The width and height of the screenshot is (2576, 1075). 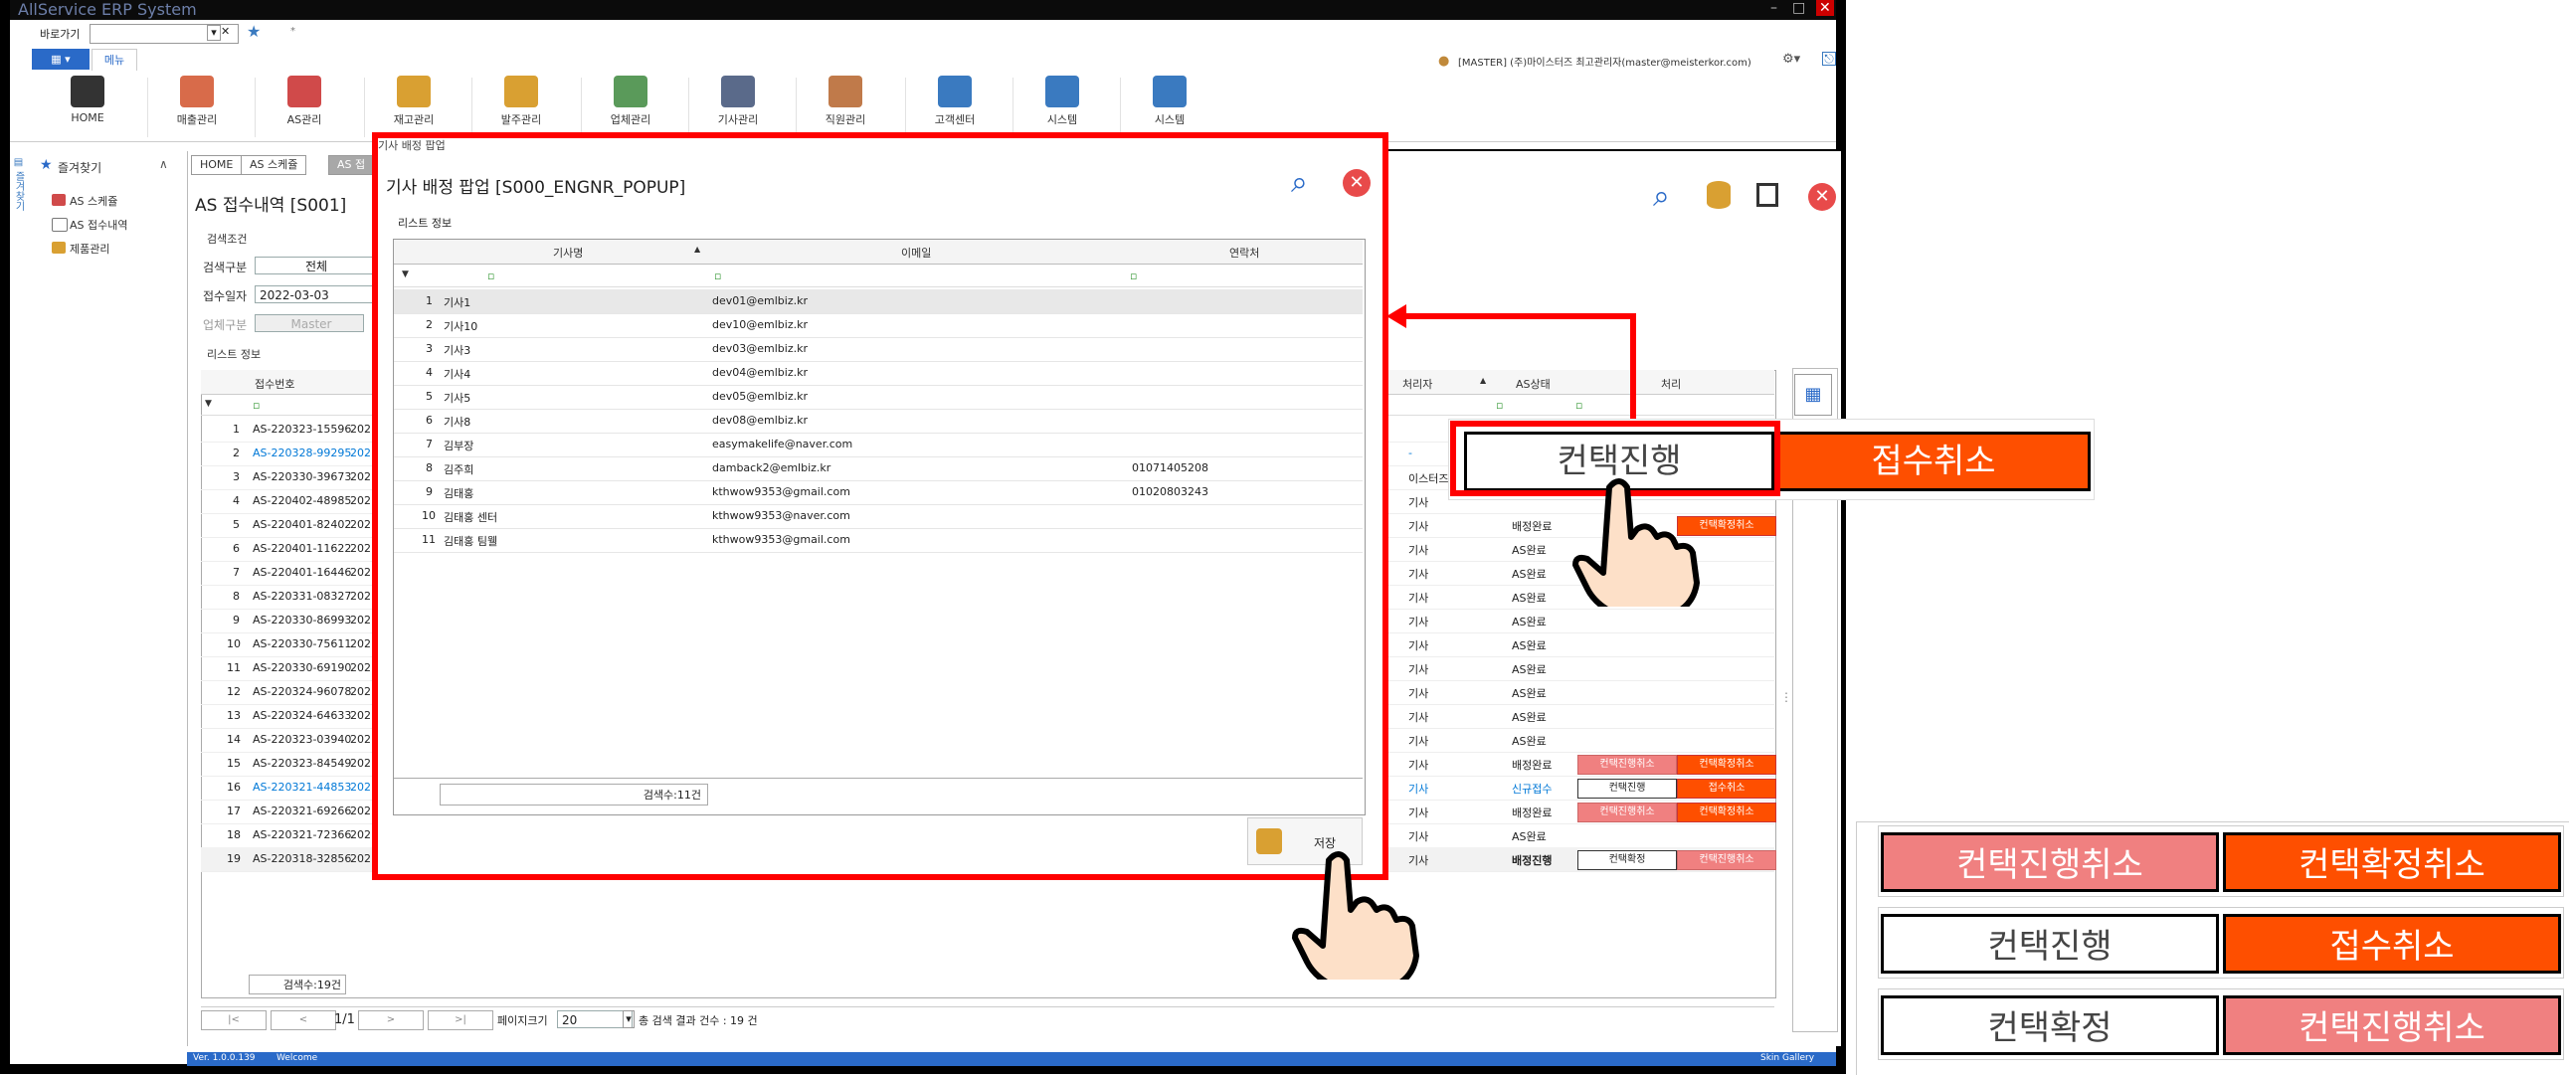 I want to click on ribbon-button-4: 발주관리, so click(x=521, y=102).